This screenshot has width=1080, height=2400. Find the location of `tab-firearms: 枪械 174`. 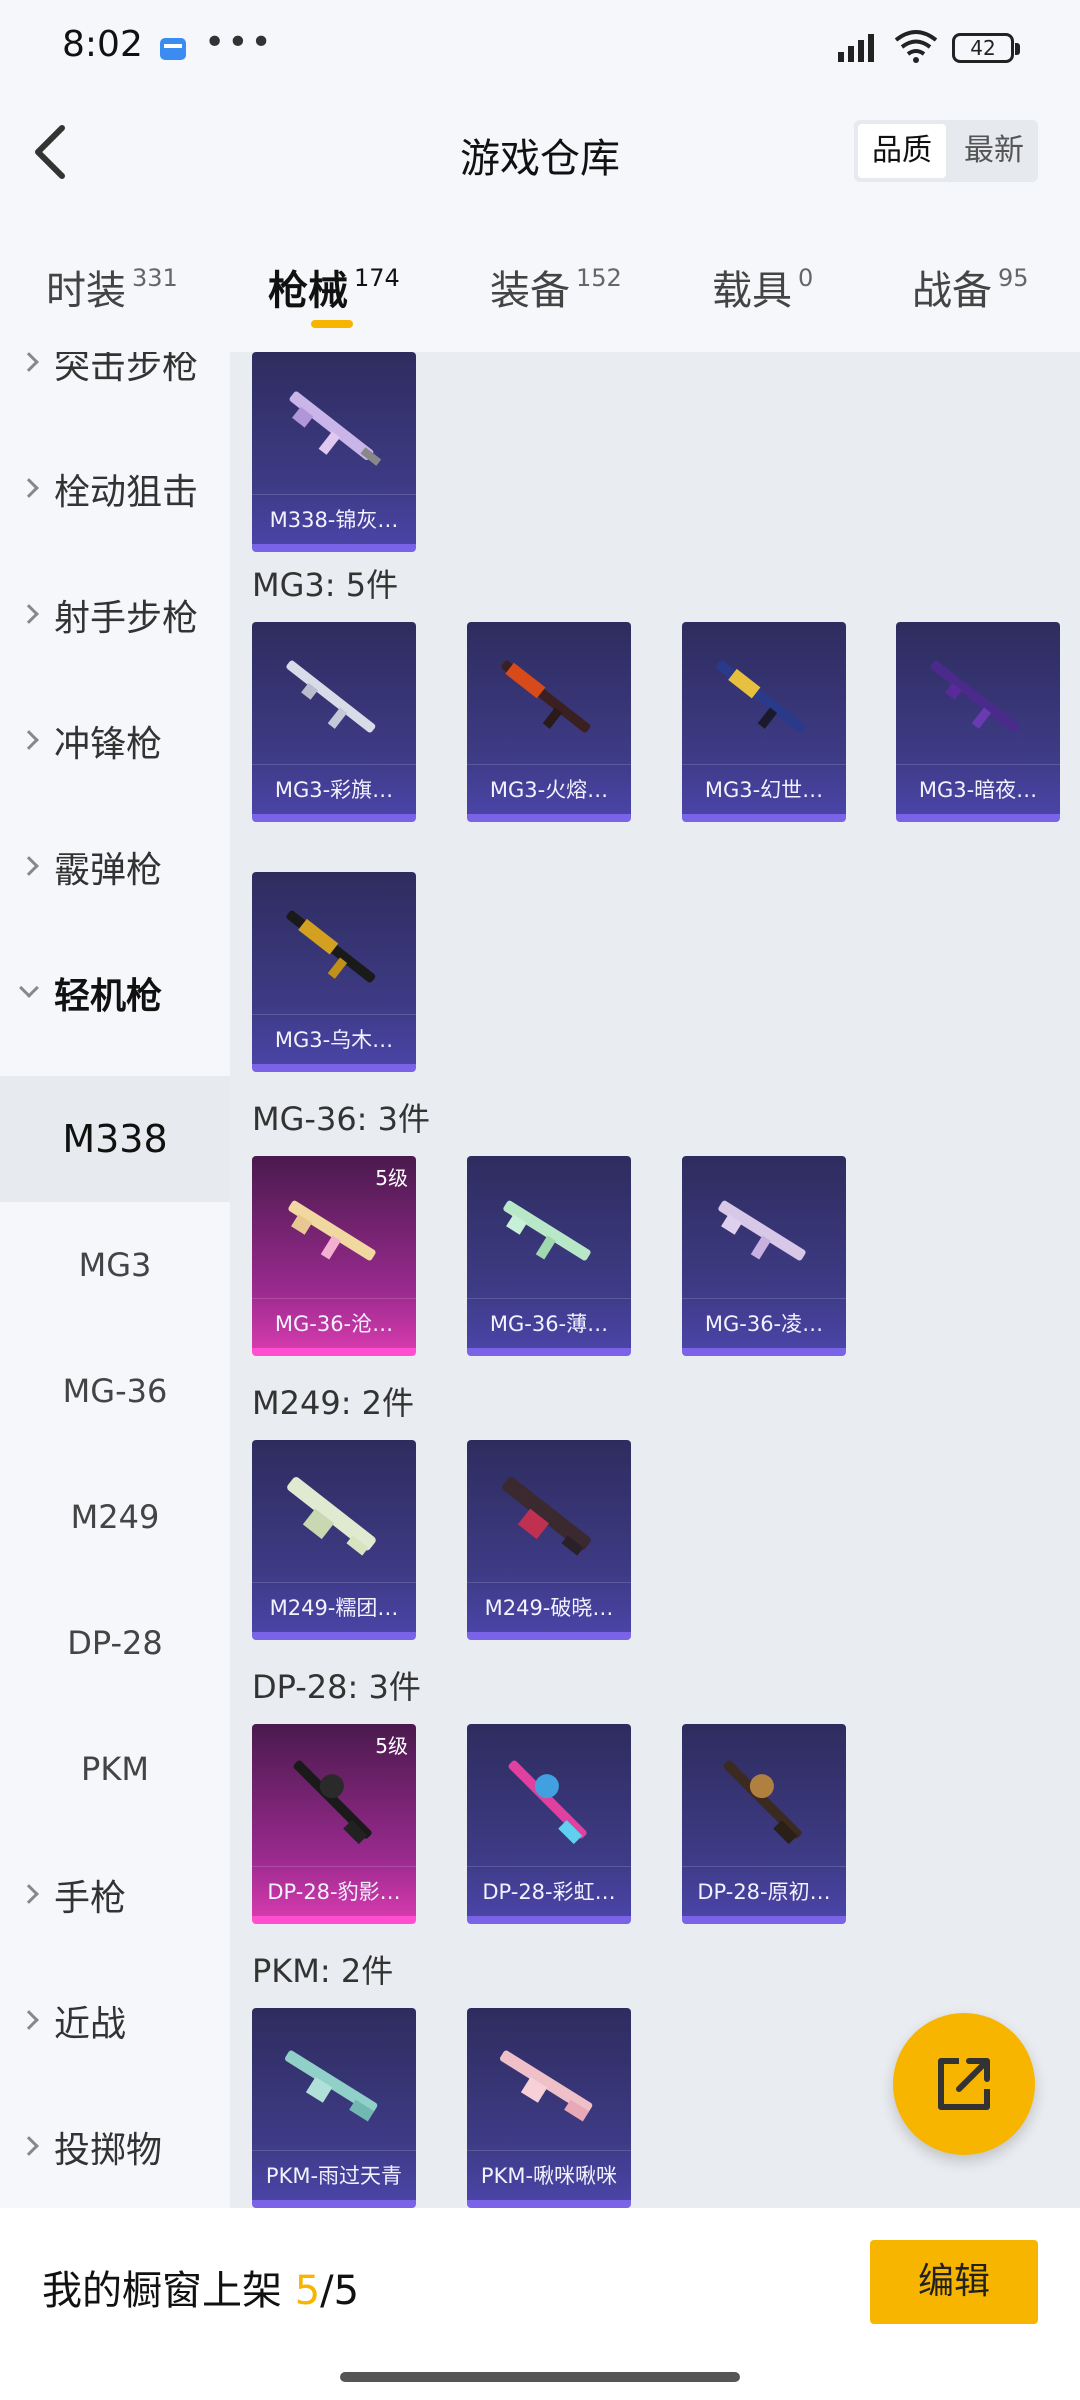

tab-firearms: 枪械 174 is located at coordinates (334, 287).